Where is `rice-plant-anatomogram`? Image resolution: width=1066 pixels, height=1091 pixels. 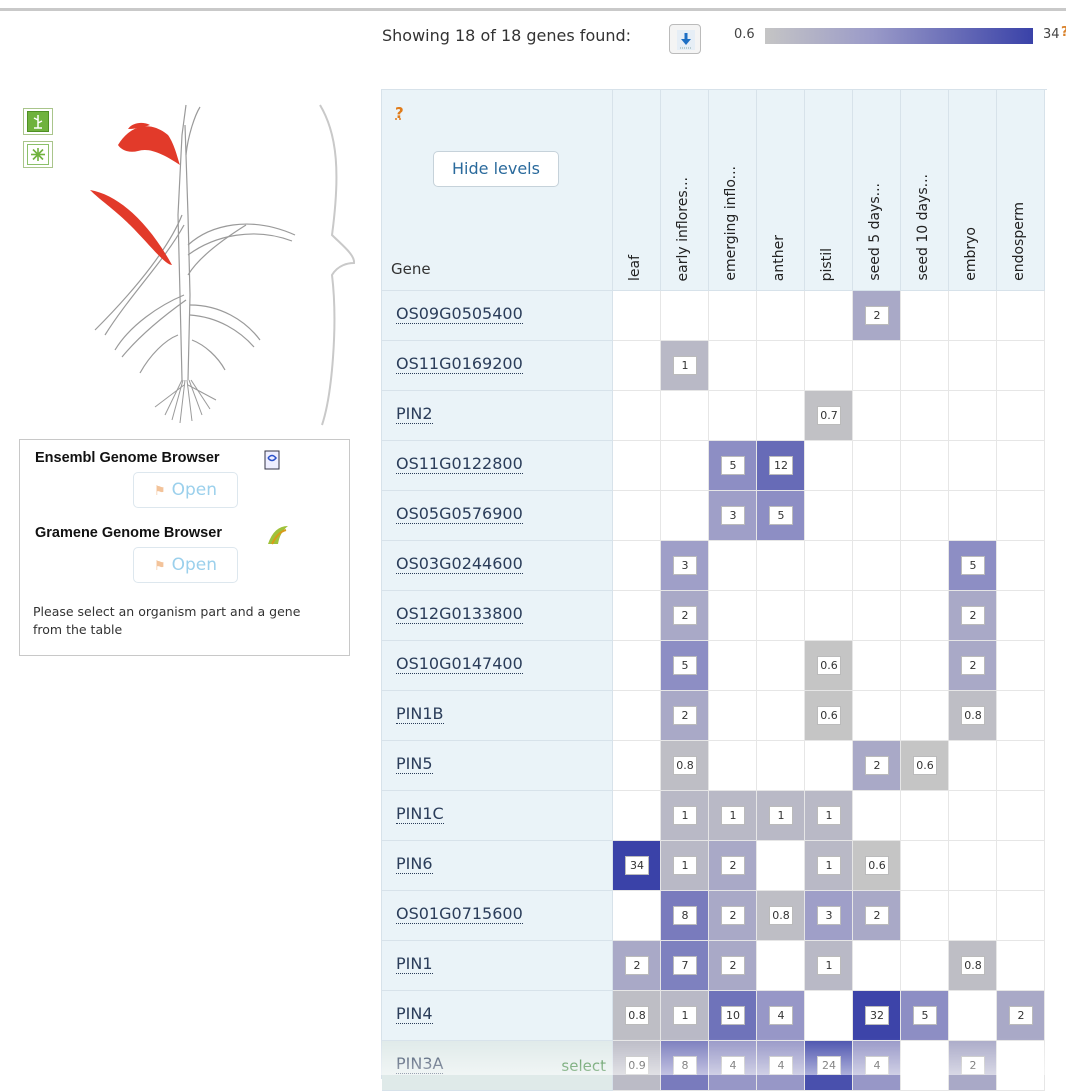
rice-plant-anatomogram is located at coordinates (215, 265).